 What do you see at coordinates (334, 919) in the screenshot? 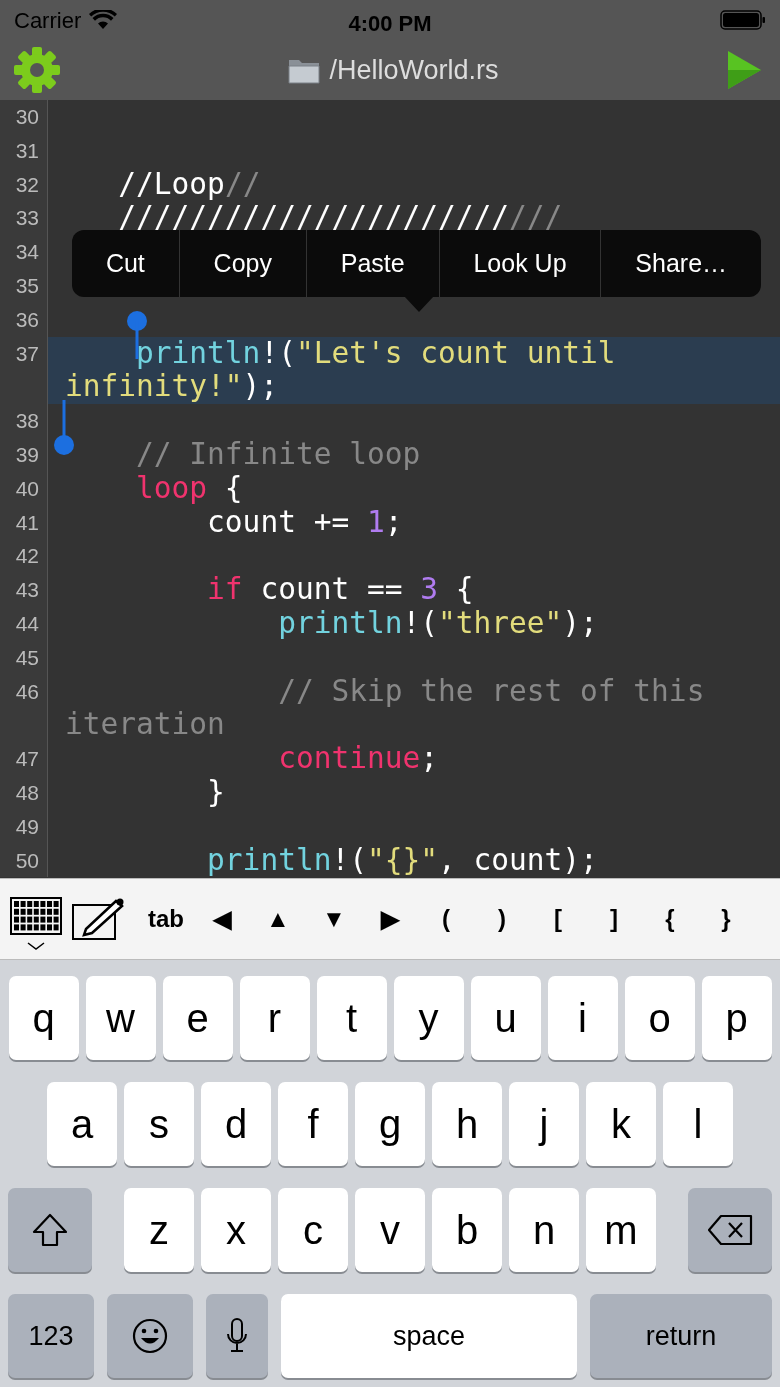
I see `key-button: ▼` at bounding box center [334, 919].